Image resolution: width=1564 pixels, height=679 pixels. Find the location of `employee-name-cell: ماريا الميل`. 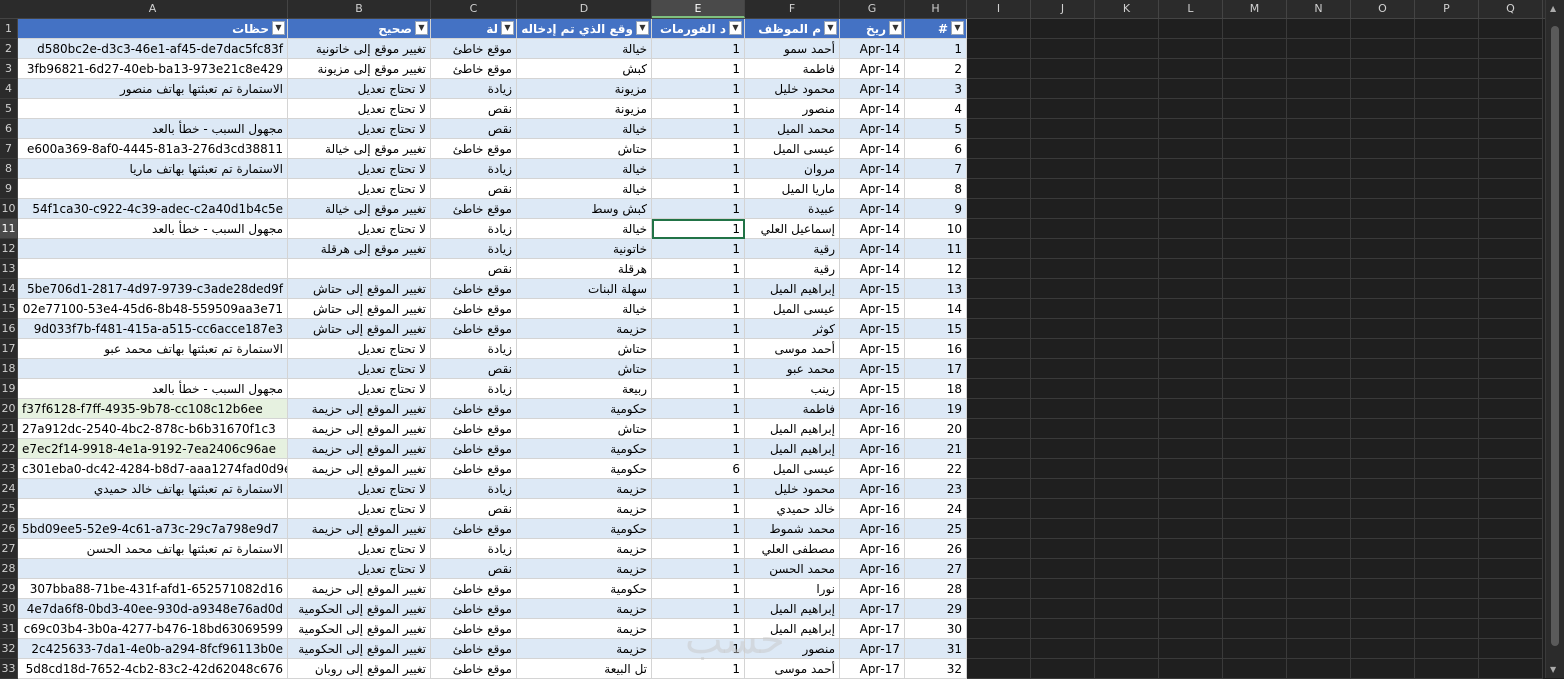

employee-name-cell: ماريا الميل is located at coordinates (792, 189).